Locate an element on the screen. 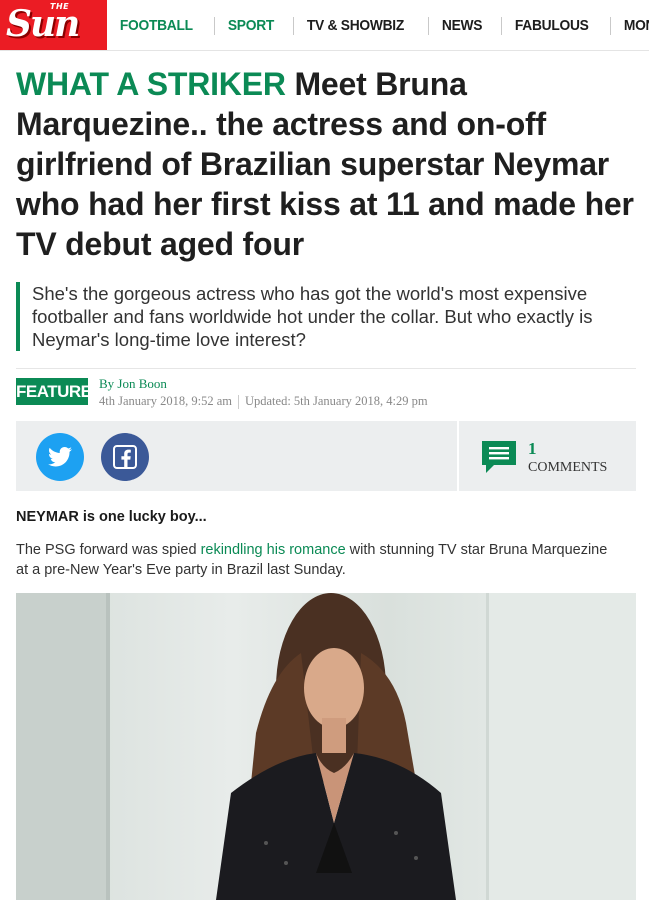 The width and height of the screenshot is (649, 900). facebook-icon is located at coordinates (125, 457).